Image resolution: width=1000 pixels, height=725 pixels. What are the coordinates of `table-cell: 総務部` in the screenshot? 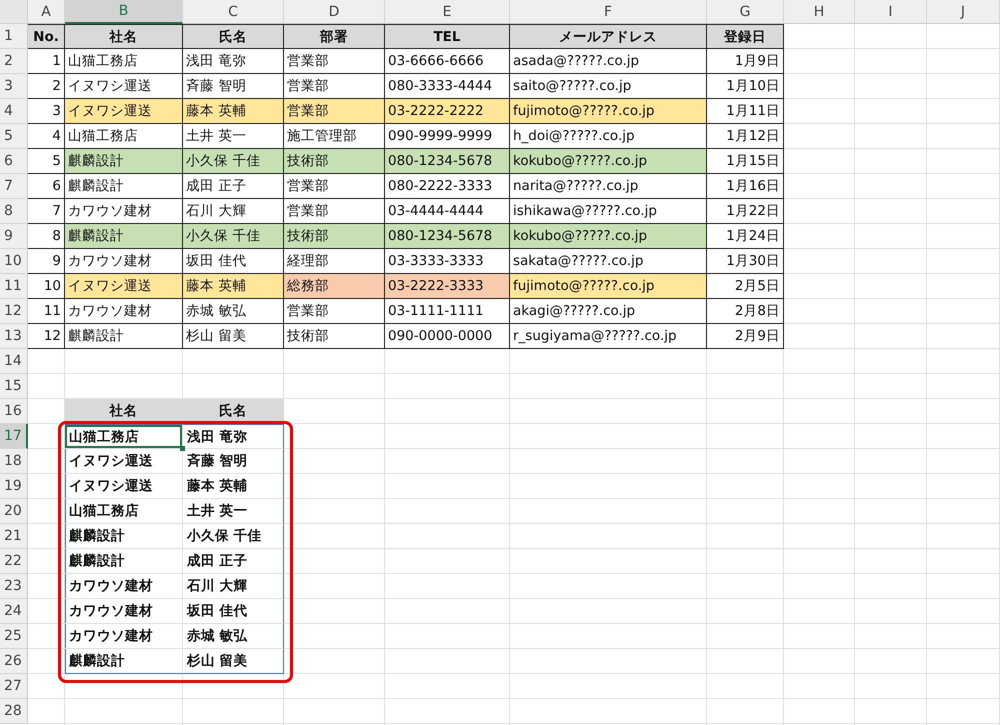 It's located at (334, 286).